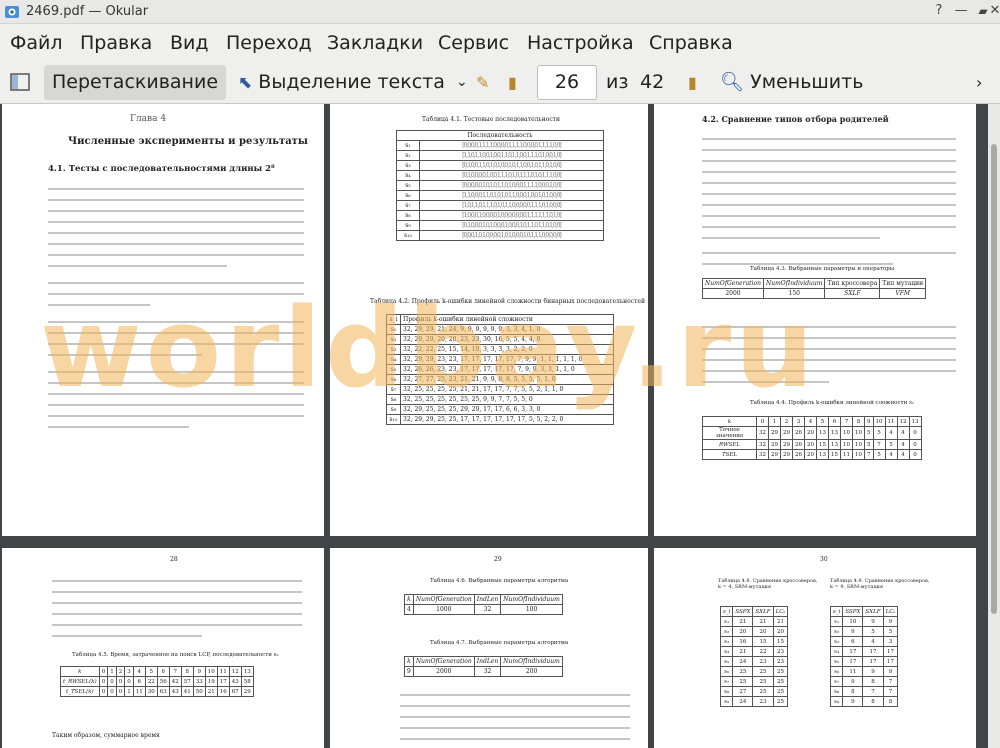 The image size is (1000, 748). Describe the element at coordinates (994, 379) in the screenshot. I see `scrollbar-thumb` at that location.